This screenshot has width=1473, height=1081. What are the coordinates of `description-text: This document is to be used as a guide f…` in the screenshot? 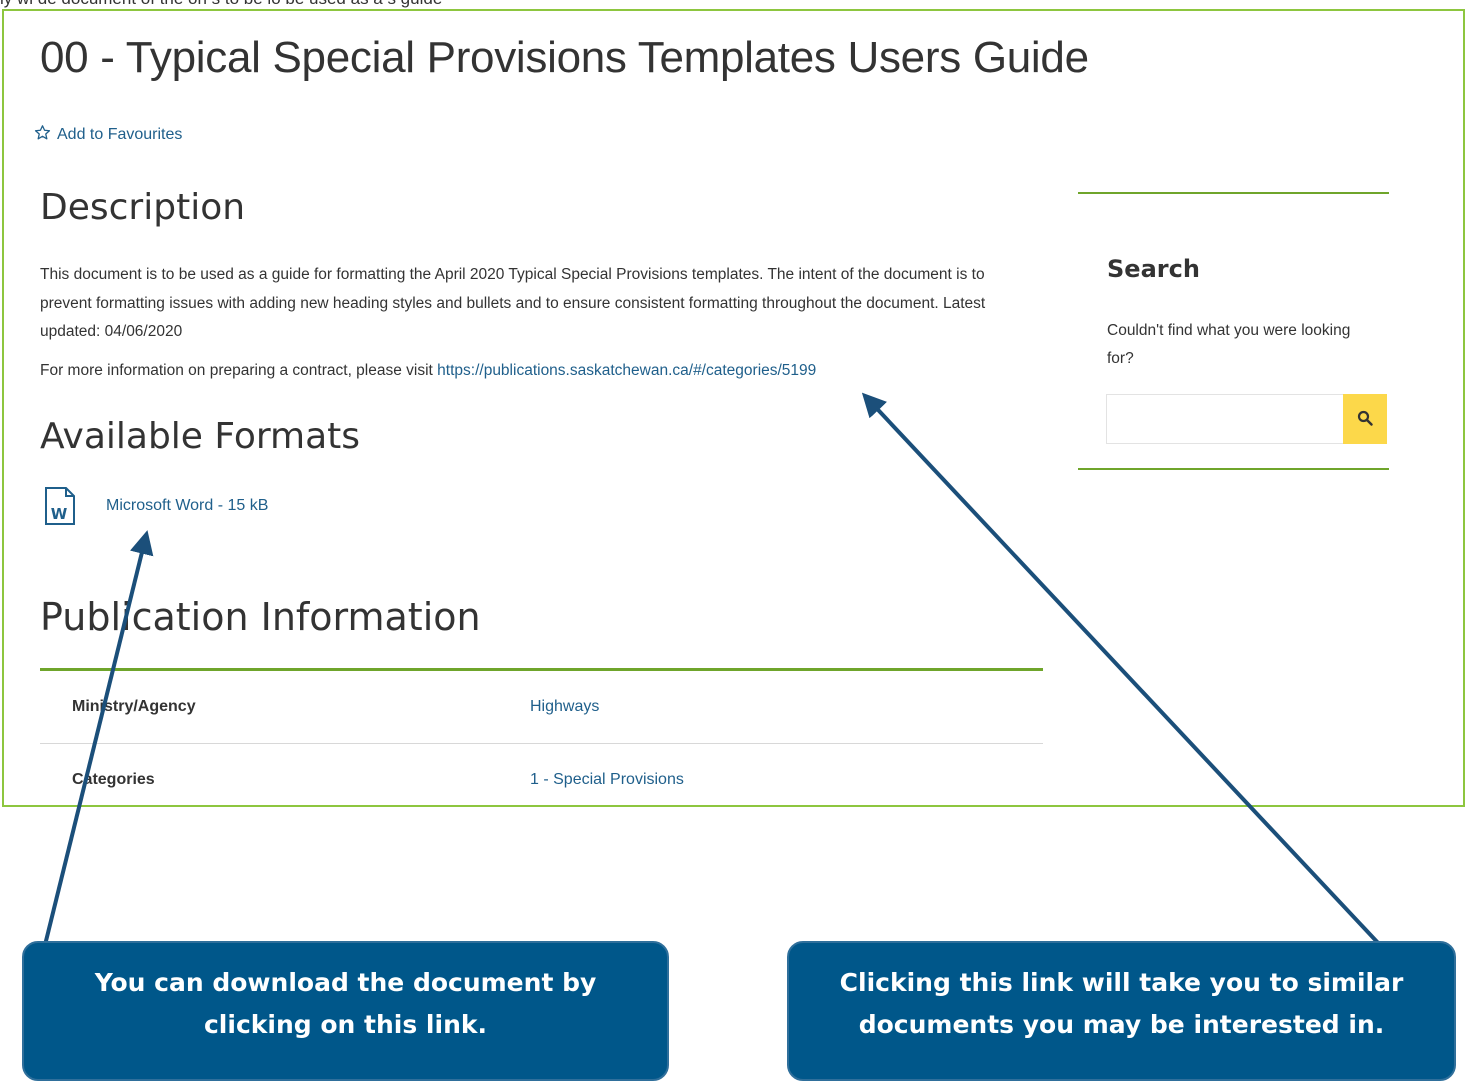 It's located at (513, 303).